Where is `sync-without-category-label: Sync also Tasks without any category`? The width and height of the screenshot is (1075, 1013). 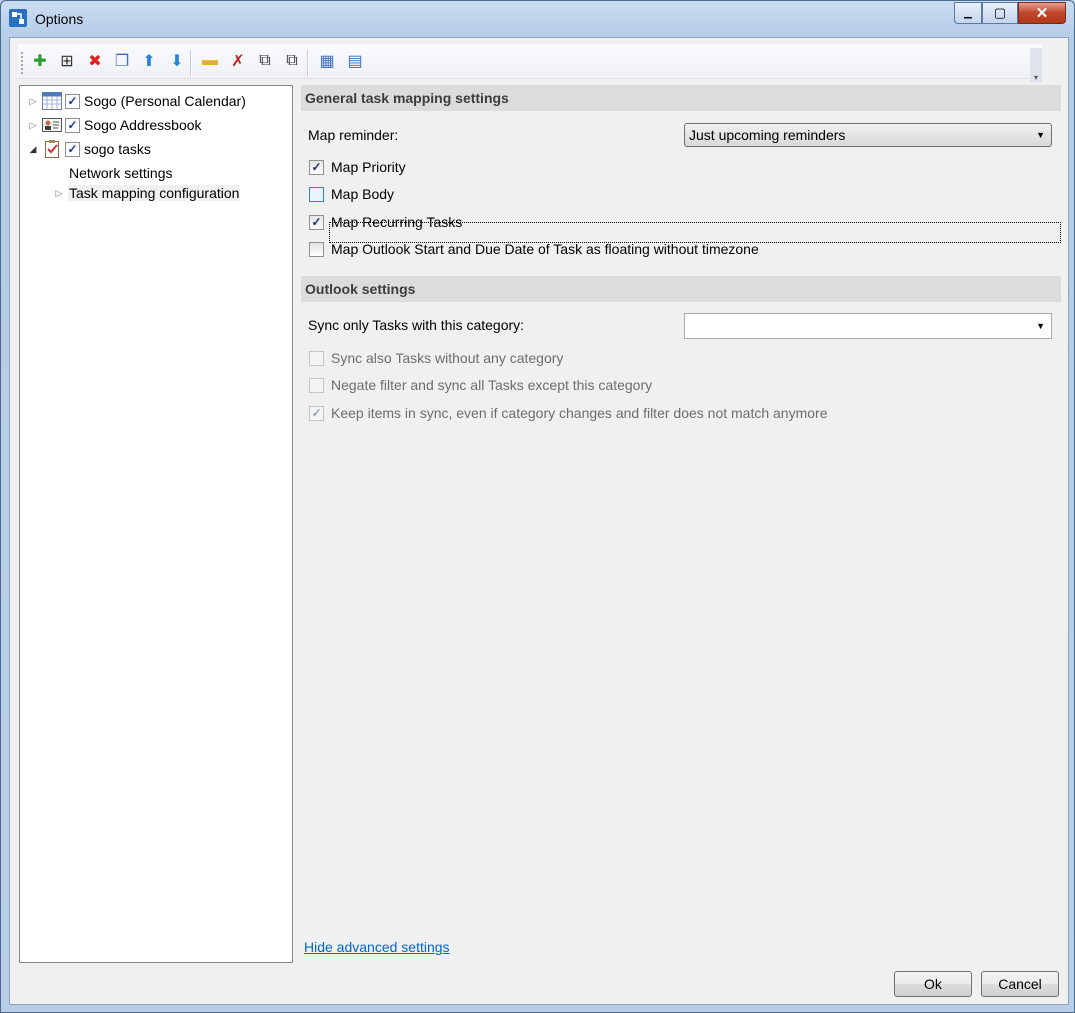 sync-without-category-label: Sync also Tasks without any category is located at coordinates (447, 358).